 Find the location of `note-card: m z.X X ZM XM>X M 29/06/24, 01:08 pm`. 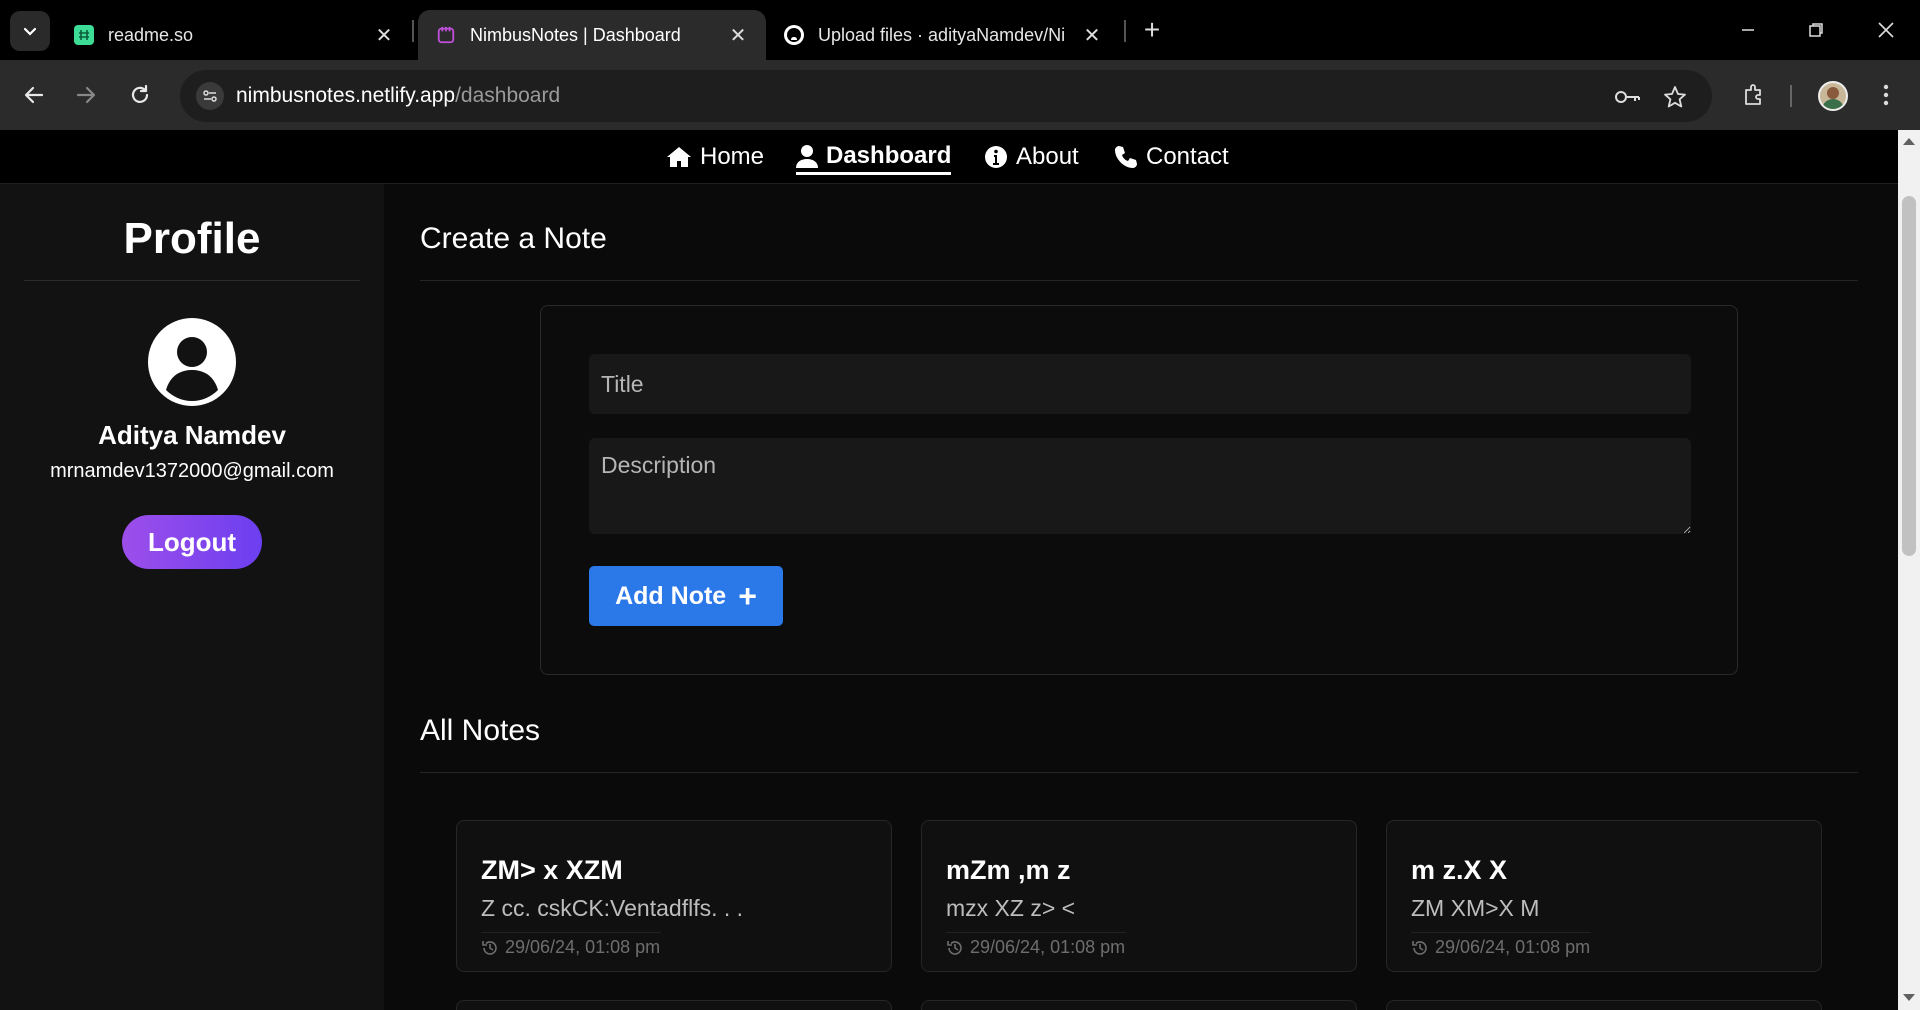

note-card: m z.X X ZM XM>X M 29/06/24, 01:08 pm is located at coordinates (1604, 896).